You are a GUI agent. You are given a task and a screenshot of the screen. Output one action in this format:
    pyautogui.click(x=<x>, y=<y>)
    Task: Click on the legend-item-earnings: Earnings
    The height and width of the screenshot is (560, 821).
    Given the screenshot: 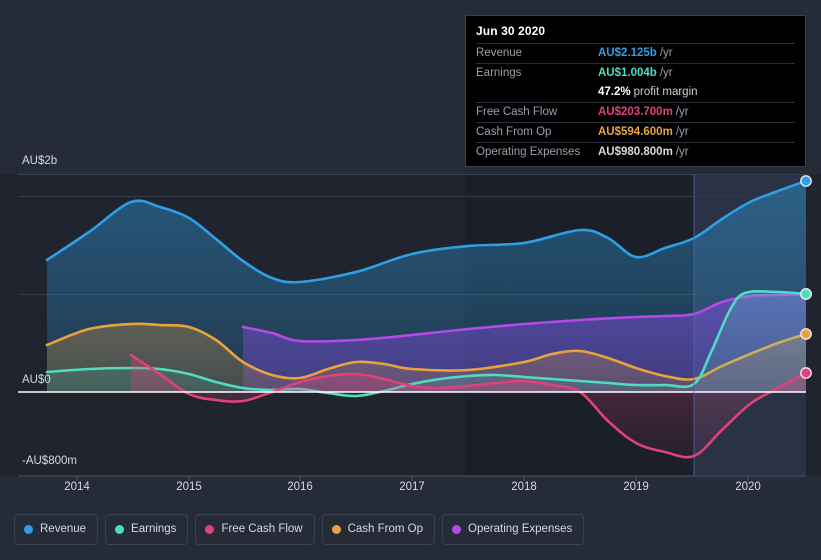 What is the action you would take?
    pyautogui.click(x=147, y=529)
    